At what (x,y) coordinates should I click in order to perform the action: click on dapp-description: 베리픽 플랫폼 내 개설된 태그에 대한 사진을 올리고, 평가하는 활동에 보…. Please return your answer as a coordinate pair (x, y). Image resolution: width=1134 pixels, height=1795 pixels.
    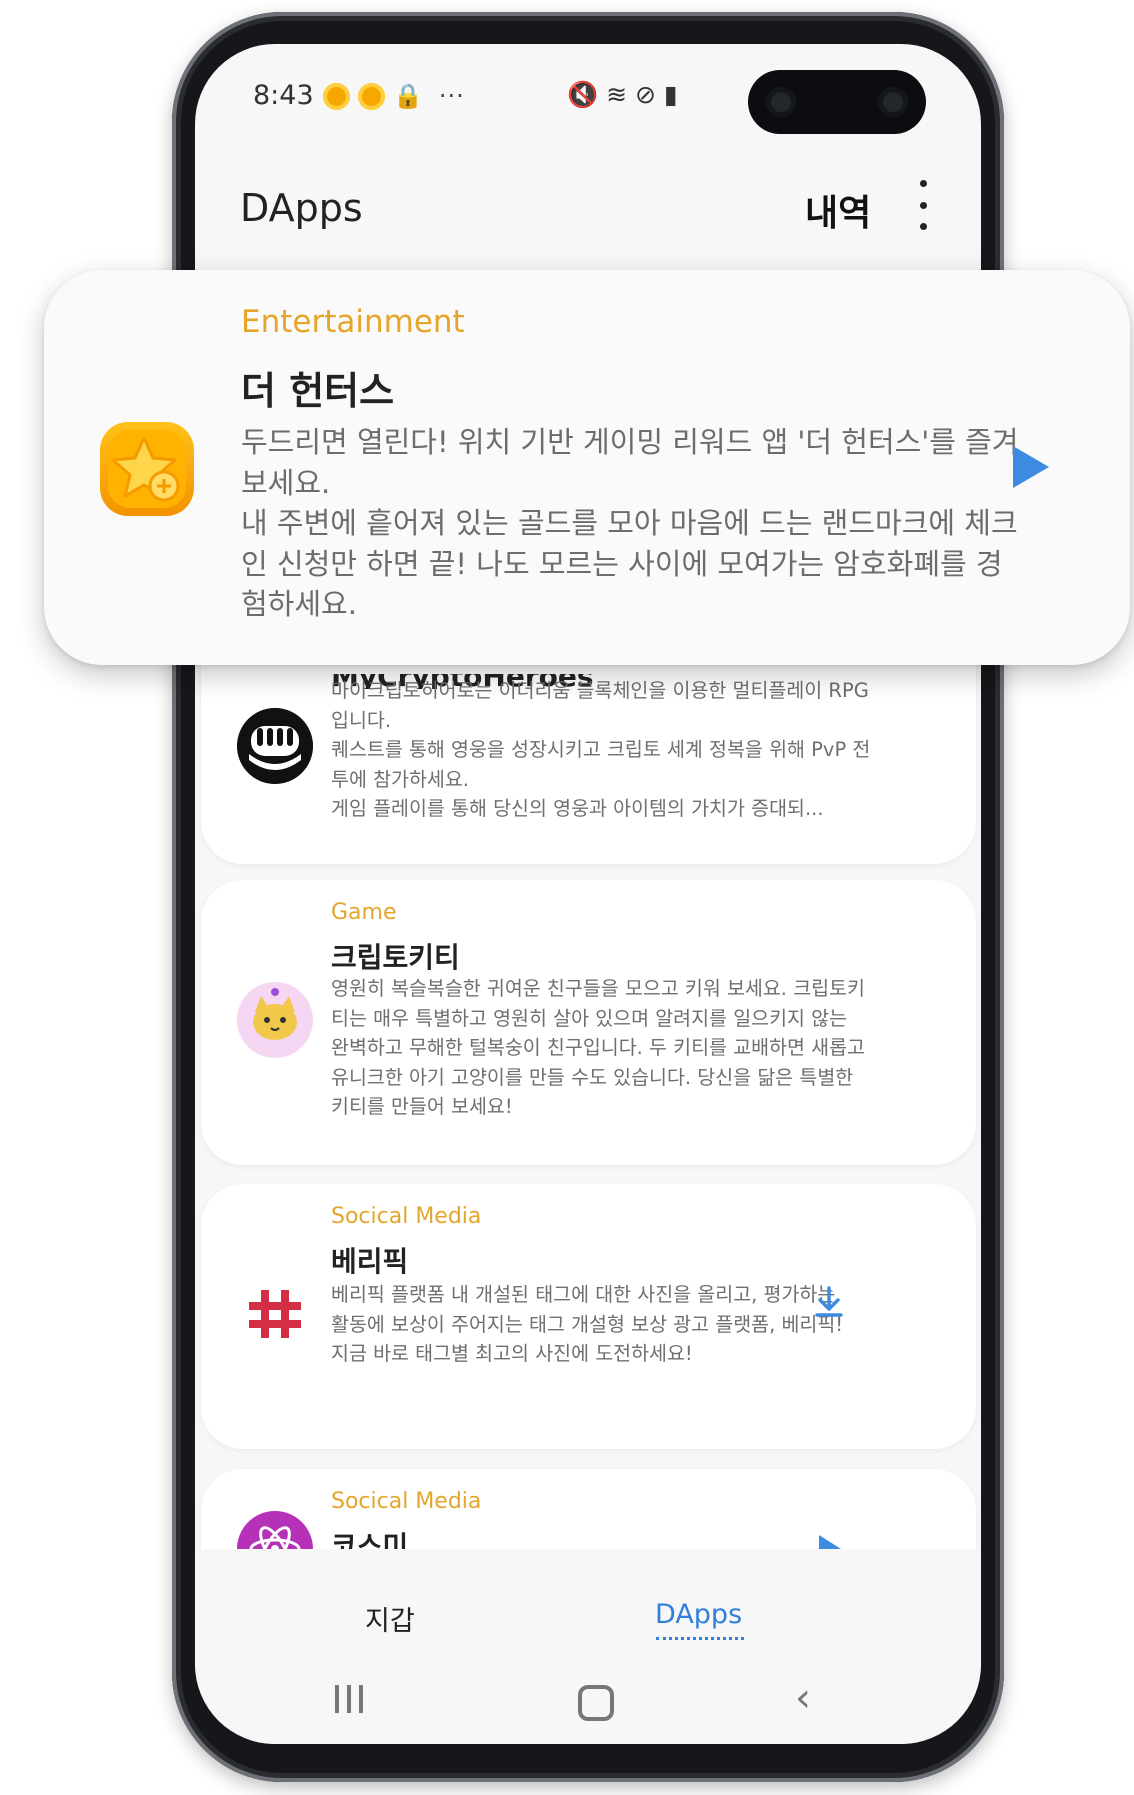
    Looking at the image, I should click on (587, 1324).